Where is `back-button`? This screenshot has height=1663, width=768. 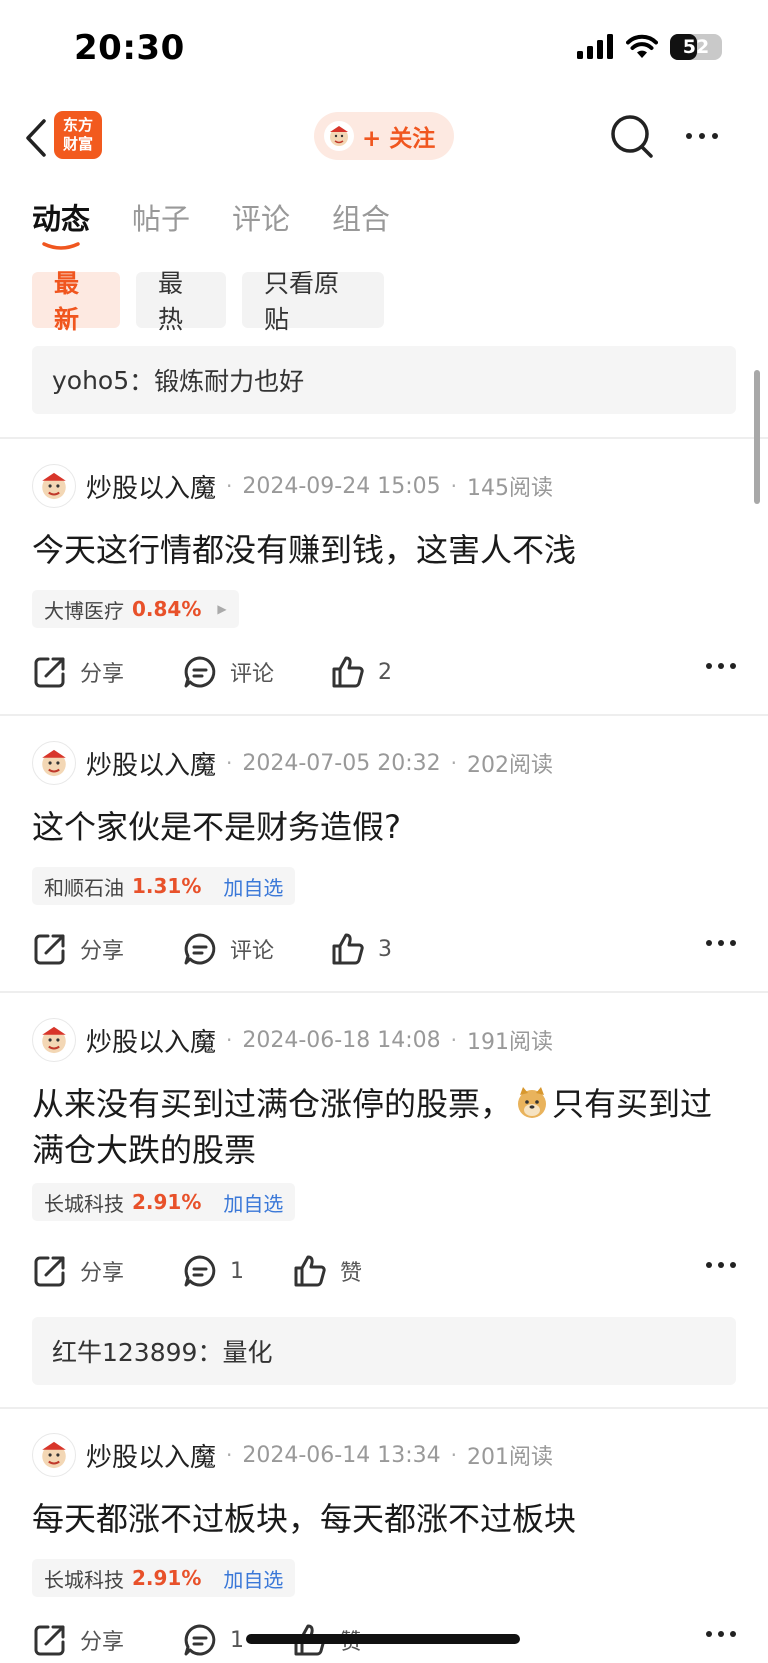 back-button is located at coordinates (36, 138).